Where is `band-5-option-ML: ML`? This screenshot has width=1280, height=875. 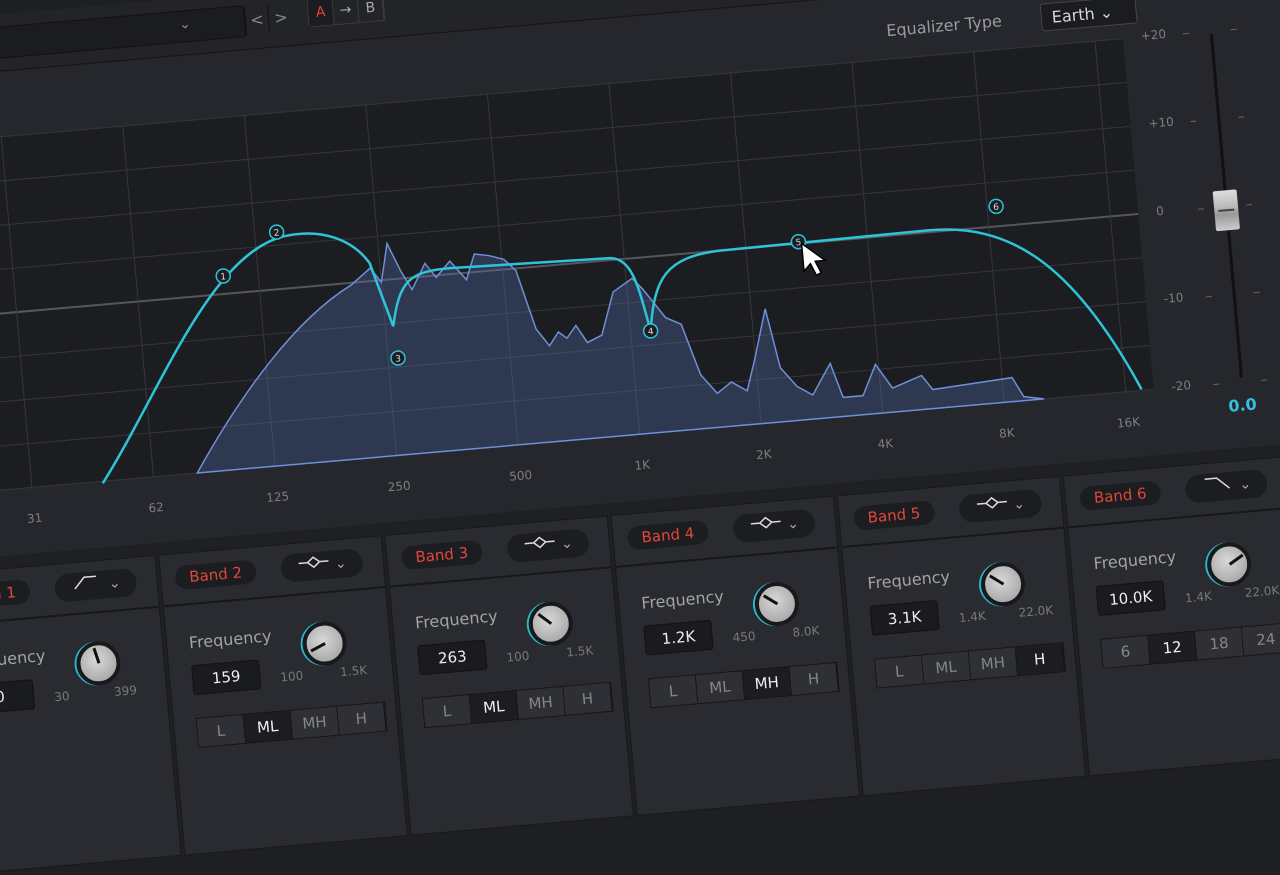 band-5-option-ML: ML is located at coordinates (946, 667).